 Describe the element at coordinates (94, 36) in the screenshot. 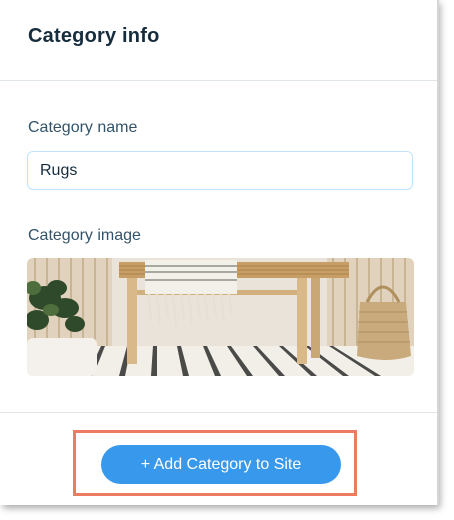

I see `panel-title: Category info` at that location.